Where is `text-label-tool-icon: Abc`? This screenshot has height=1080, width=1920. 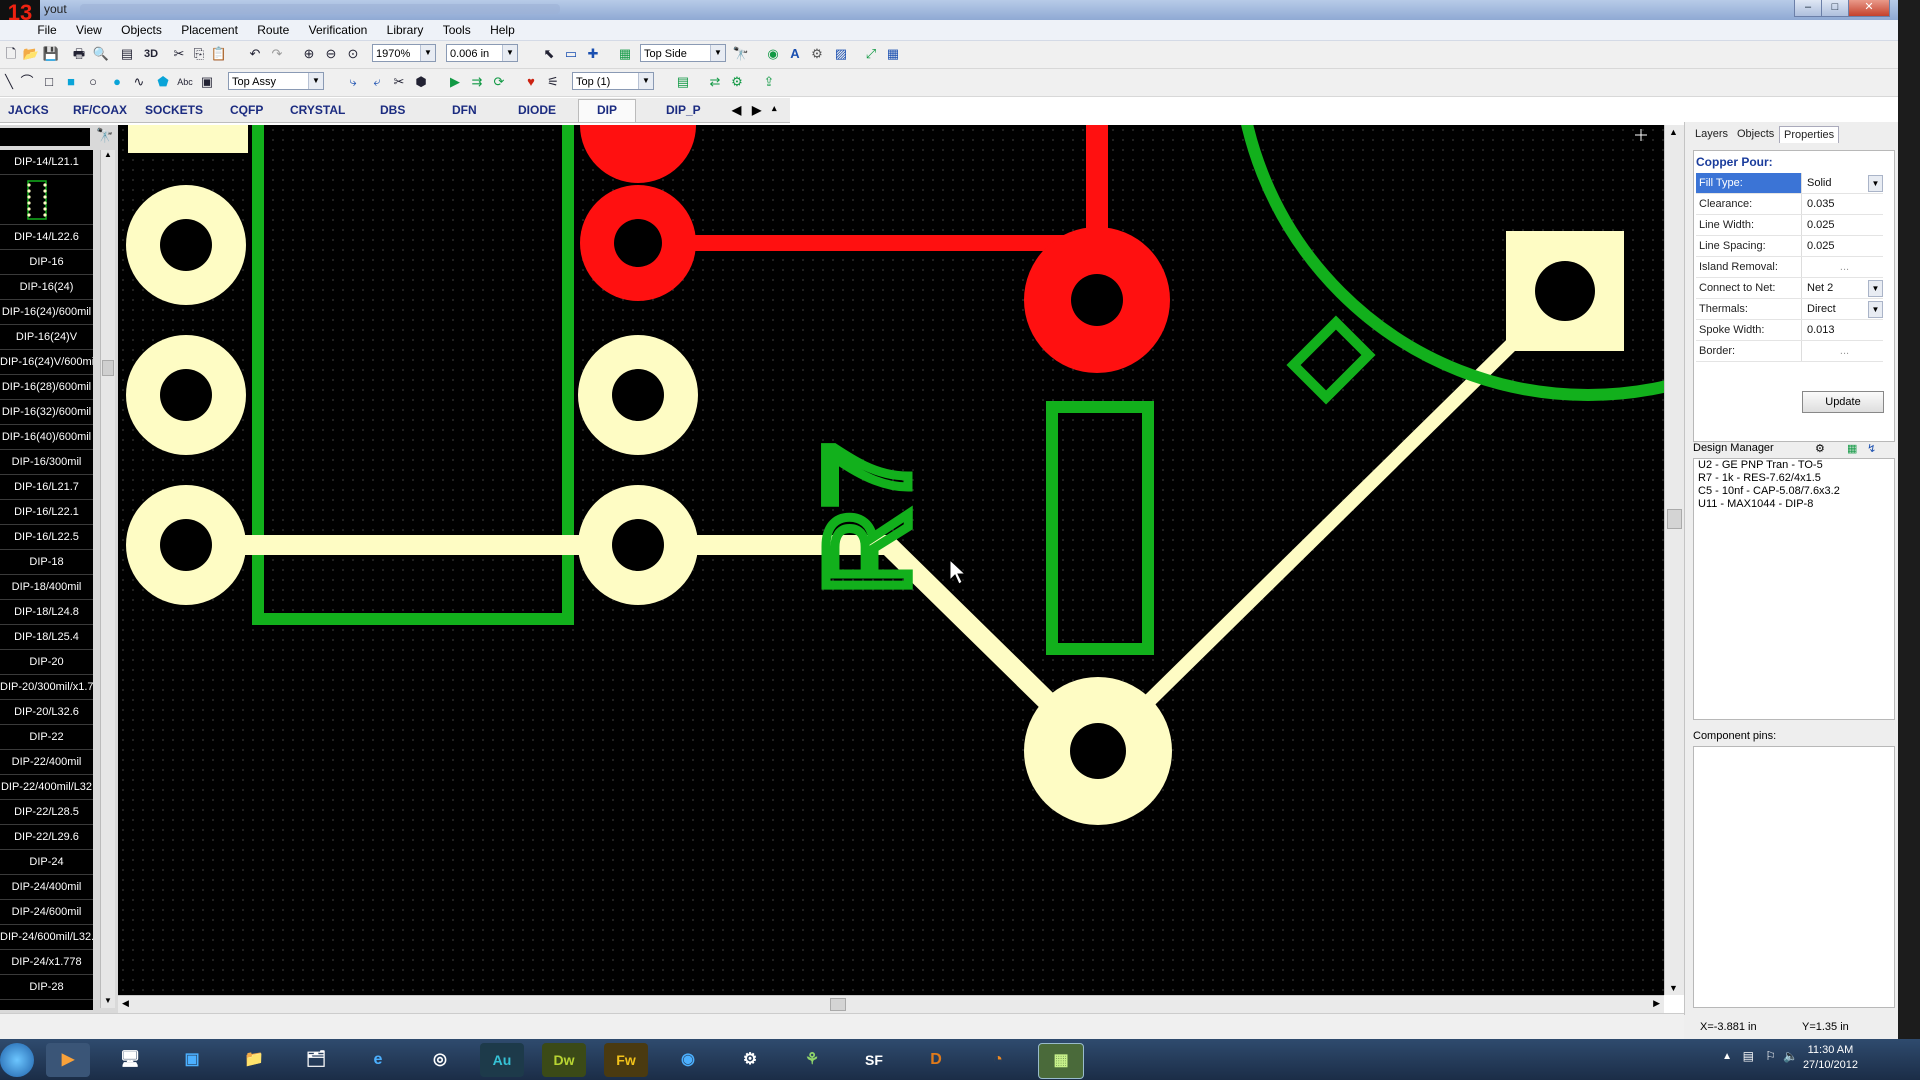 text-label-tool-icon: Abc is located at coordinates (185, 82).